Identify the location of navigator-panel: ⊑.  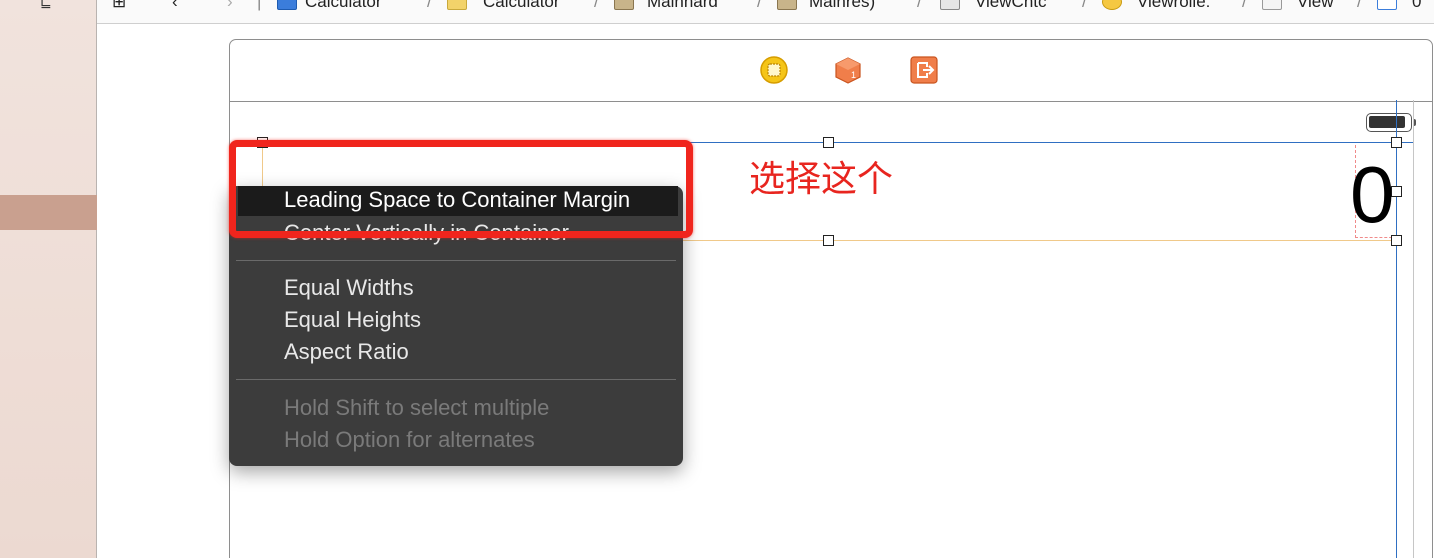
(48, 279).